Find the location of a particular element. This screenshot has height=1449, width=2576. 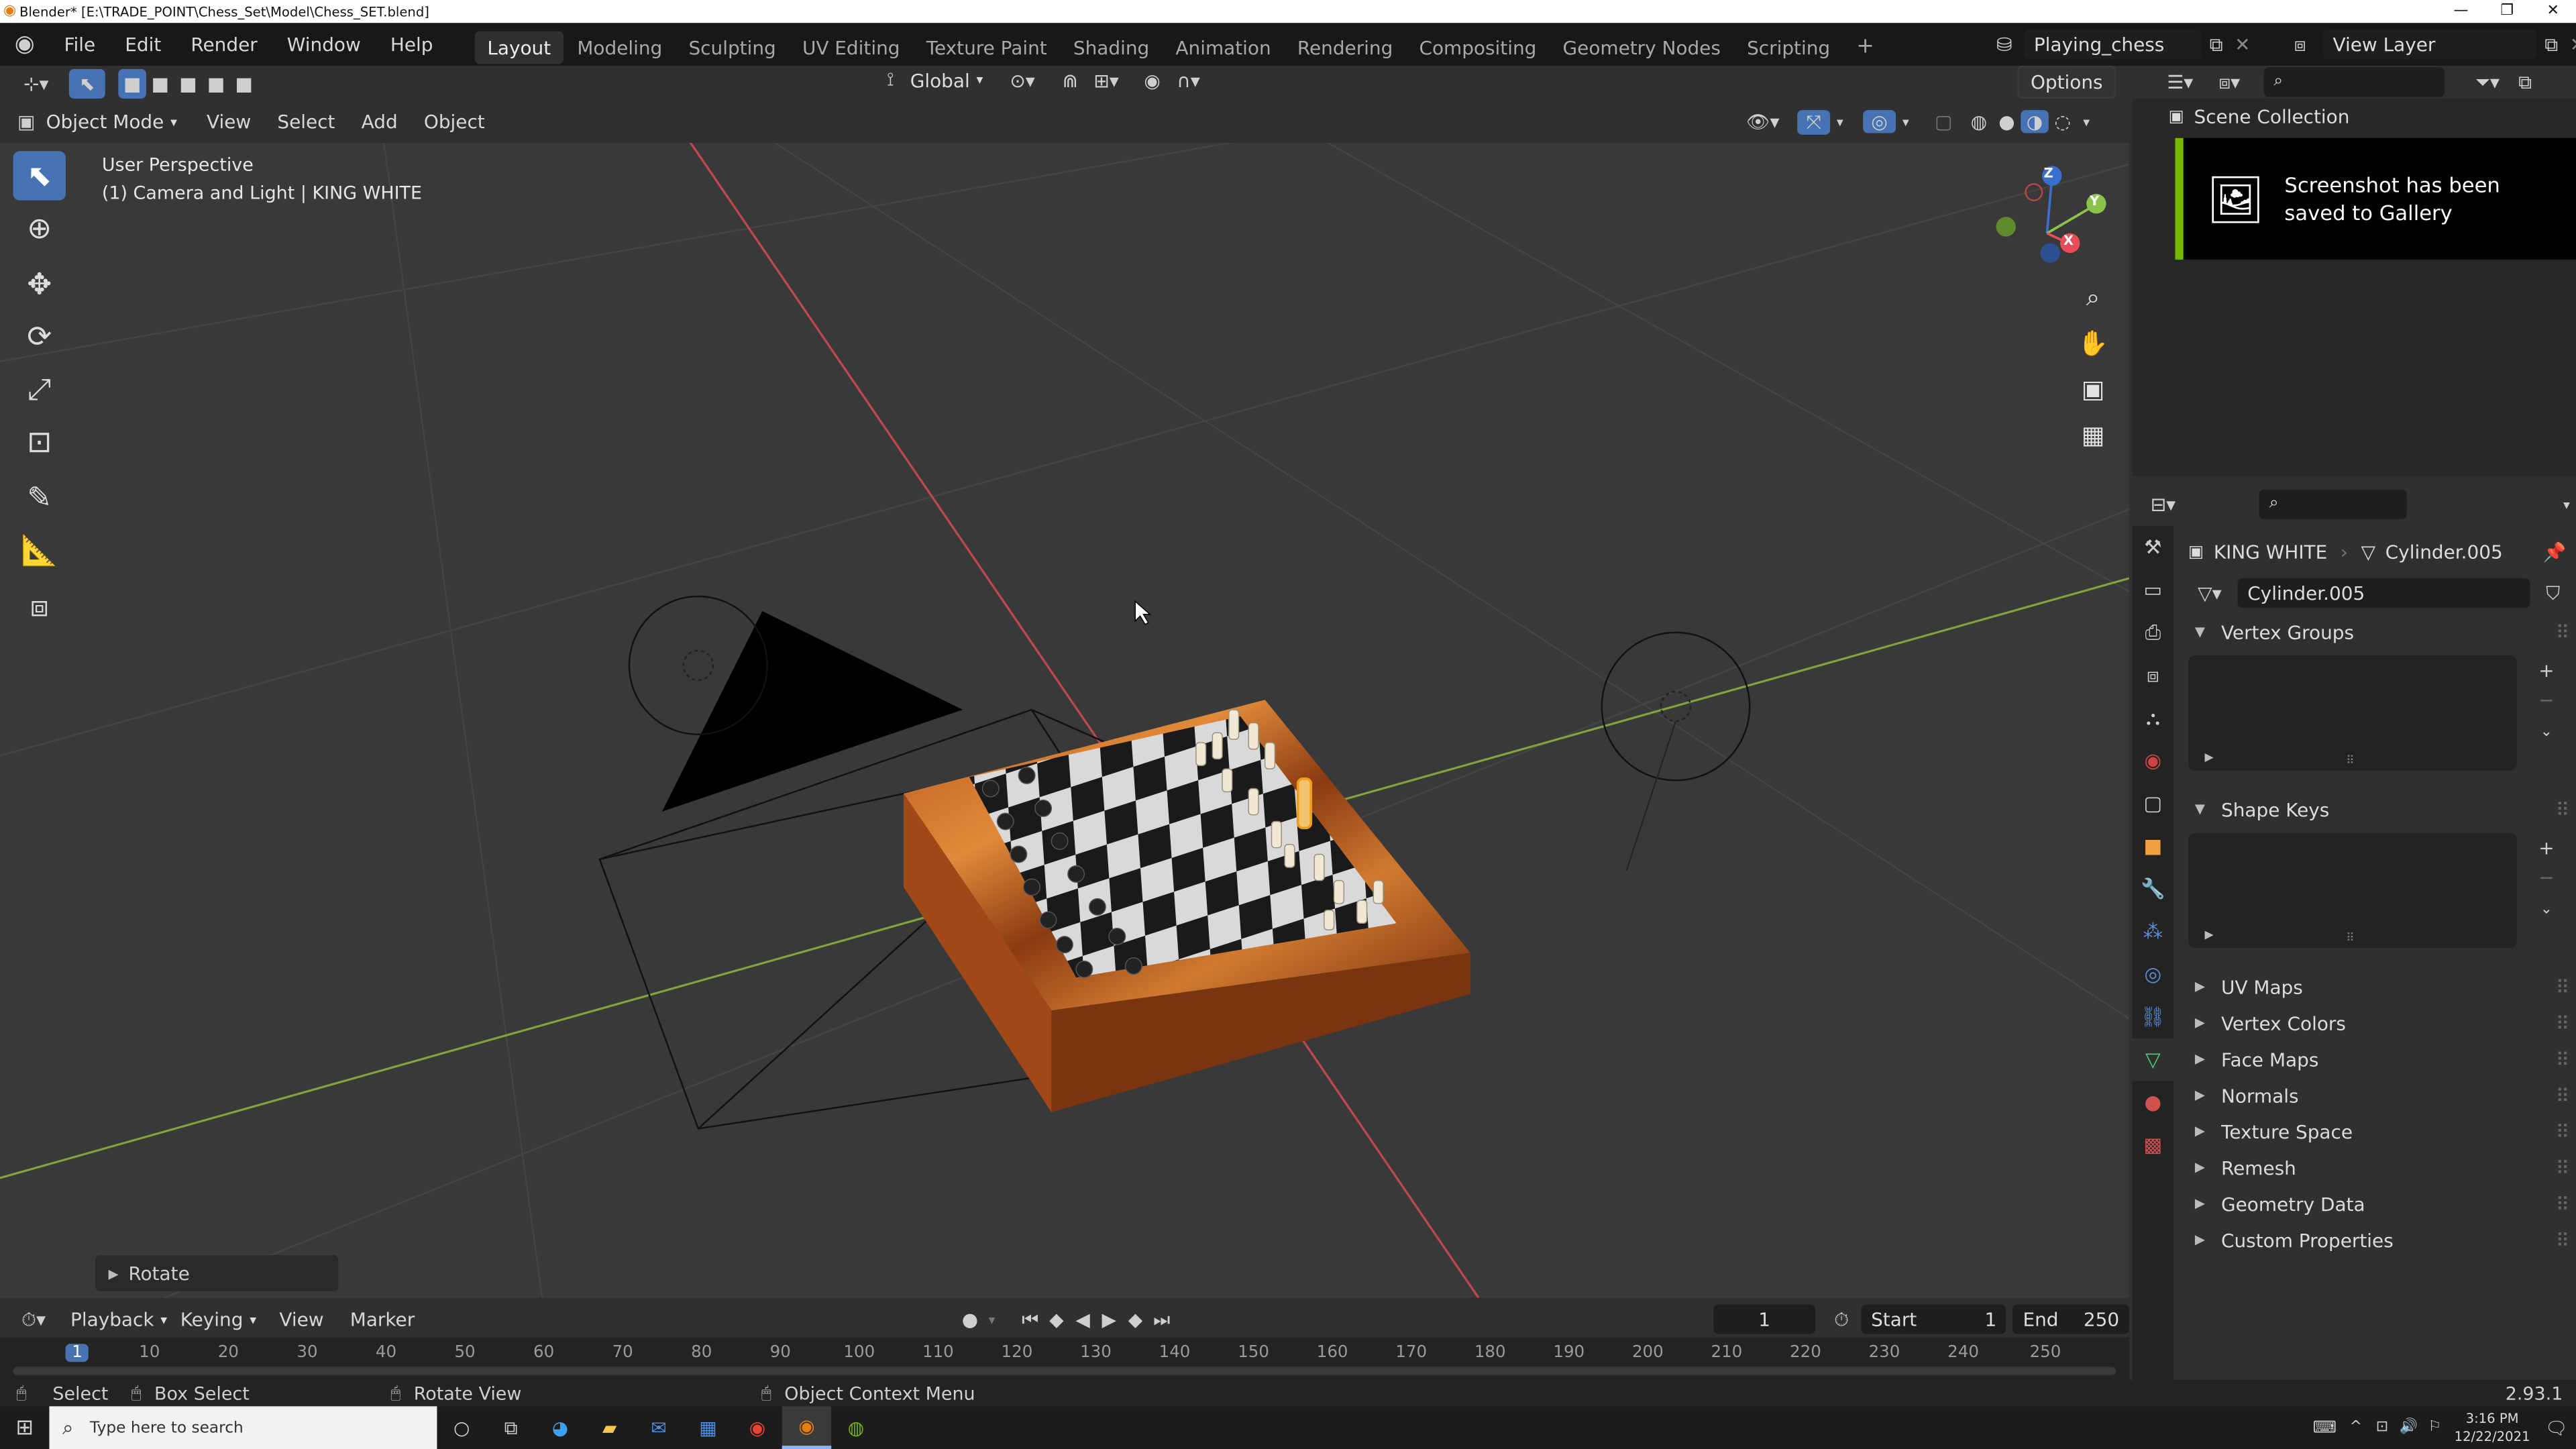

volume-icon: 🔊 is located at coordinates (2409, 1427).